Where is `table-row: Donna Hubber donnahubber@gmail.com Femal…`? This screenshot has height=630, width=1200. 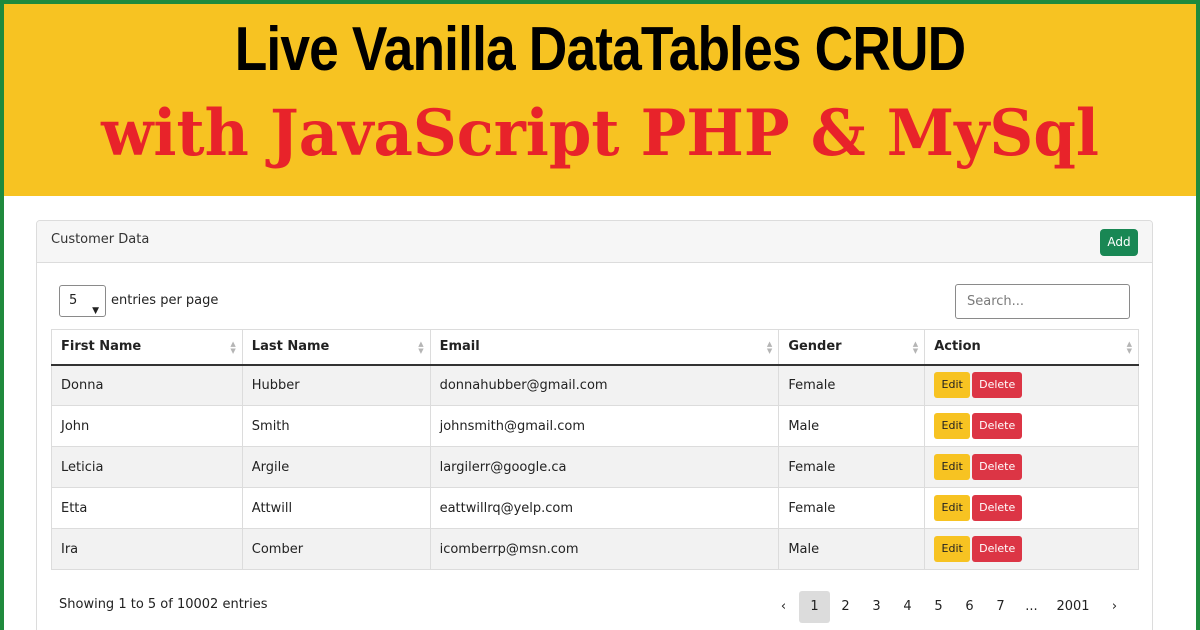
table-row: Donna Hubber donnahubber@gmail.com Femal… is located at coordinates (595, 385).